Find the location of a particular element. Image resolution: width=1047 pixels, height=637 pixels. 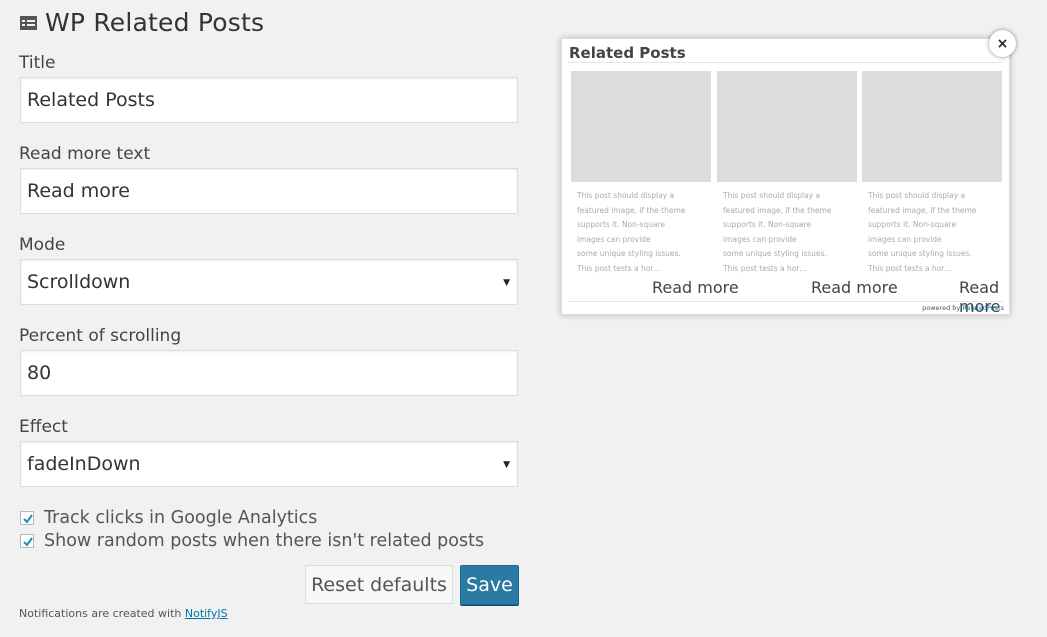

notifyjs-link: NotifyJS is located at coordinates (206, 613).